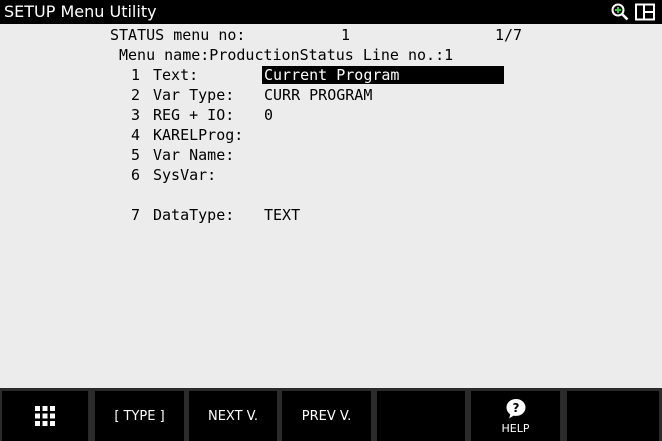  I want to click on help-button: ? HELP, so click(515, 416).